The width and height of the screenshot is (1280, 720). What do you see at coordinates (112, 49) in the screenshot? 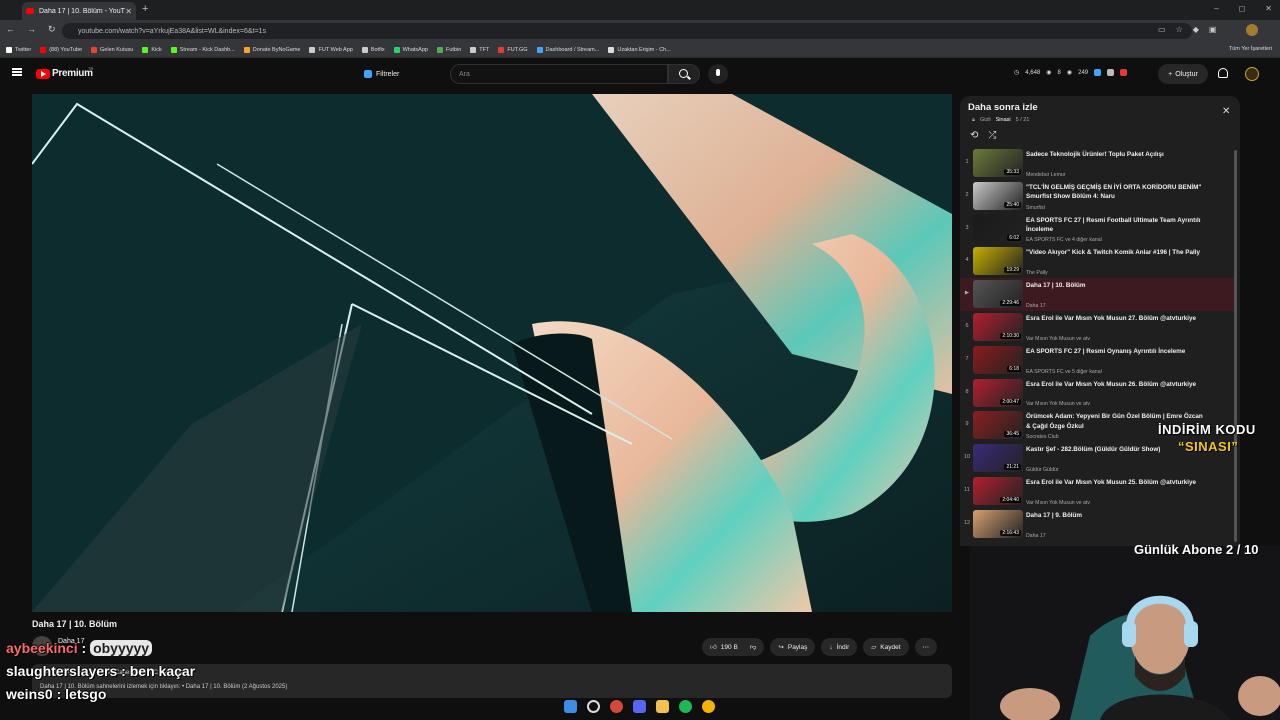
I see `bookmark-item: Gelen Kutusu` at bounding box center [112, 49].